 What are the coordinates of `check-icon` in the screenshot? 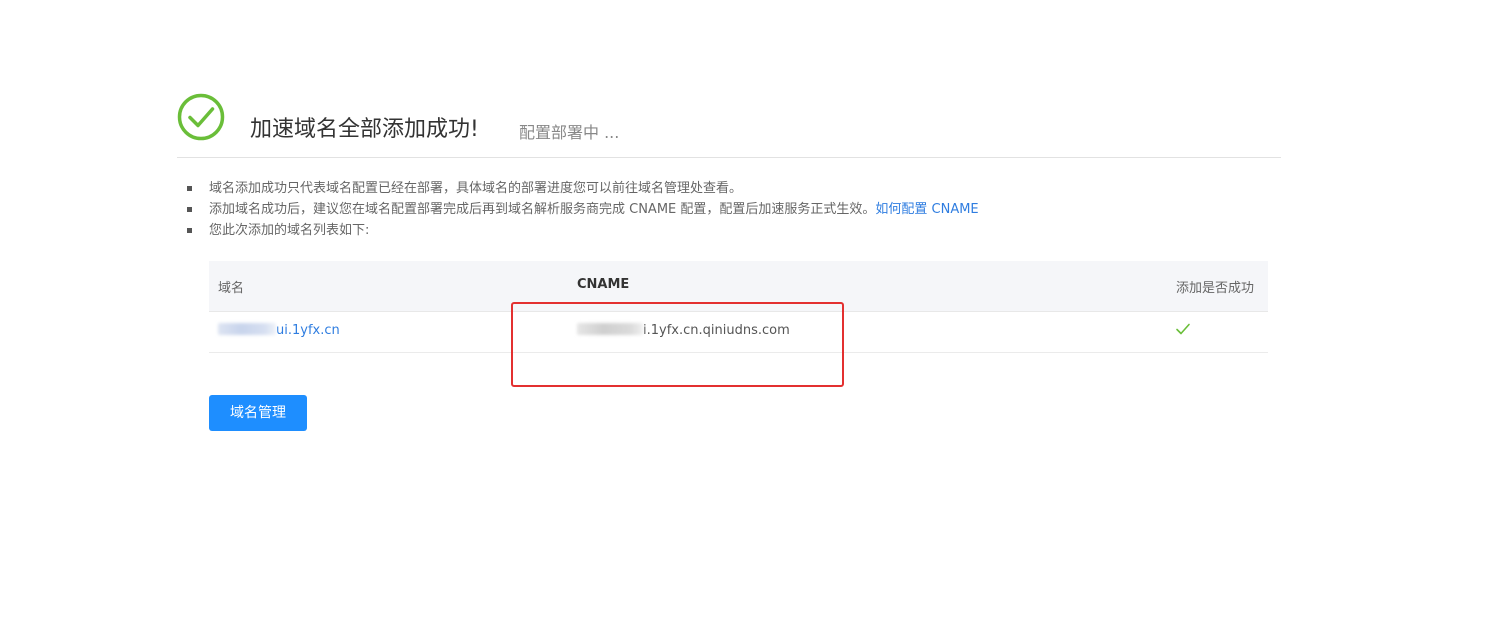 It's located at (1183, 329).